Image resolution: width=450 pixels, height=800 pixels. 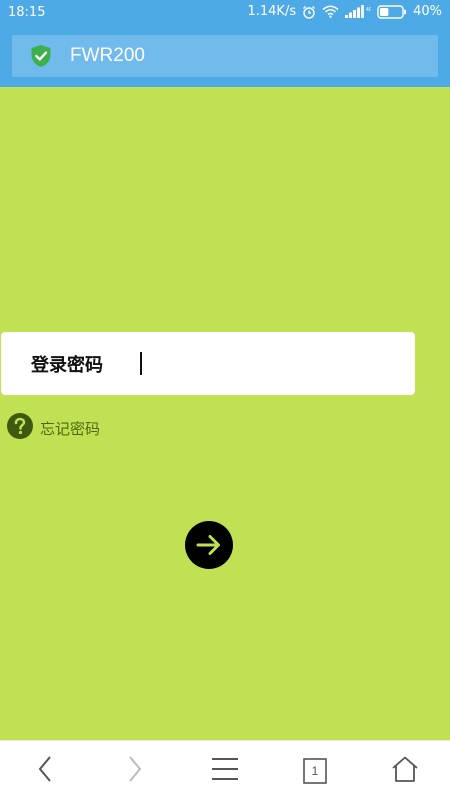 I want to click on battery-percent: 40%, so click(x=427, y=11).